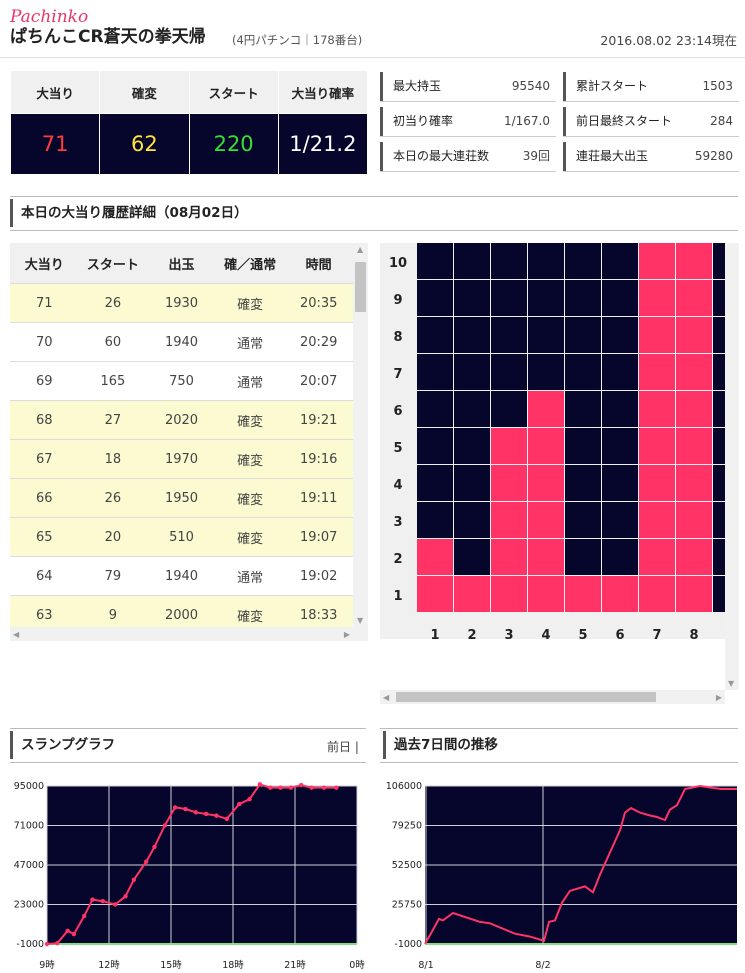 The width and height of the screenshot is (745, 973). I want to click on chart-y-tick-label: 79250, so click(407, 826).